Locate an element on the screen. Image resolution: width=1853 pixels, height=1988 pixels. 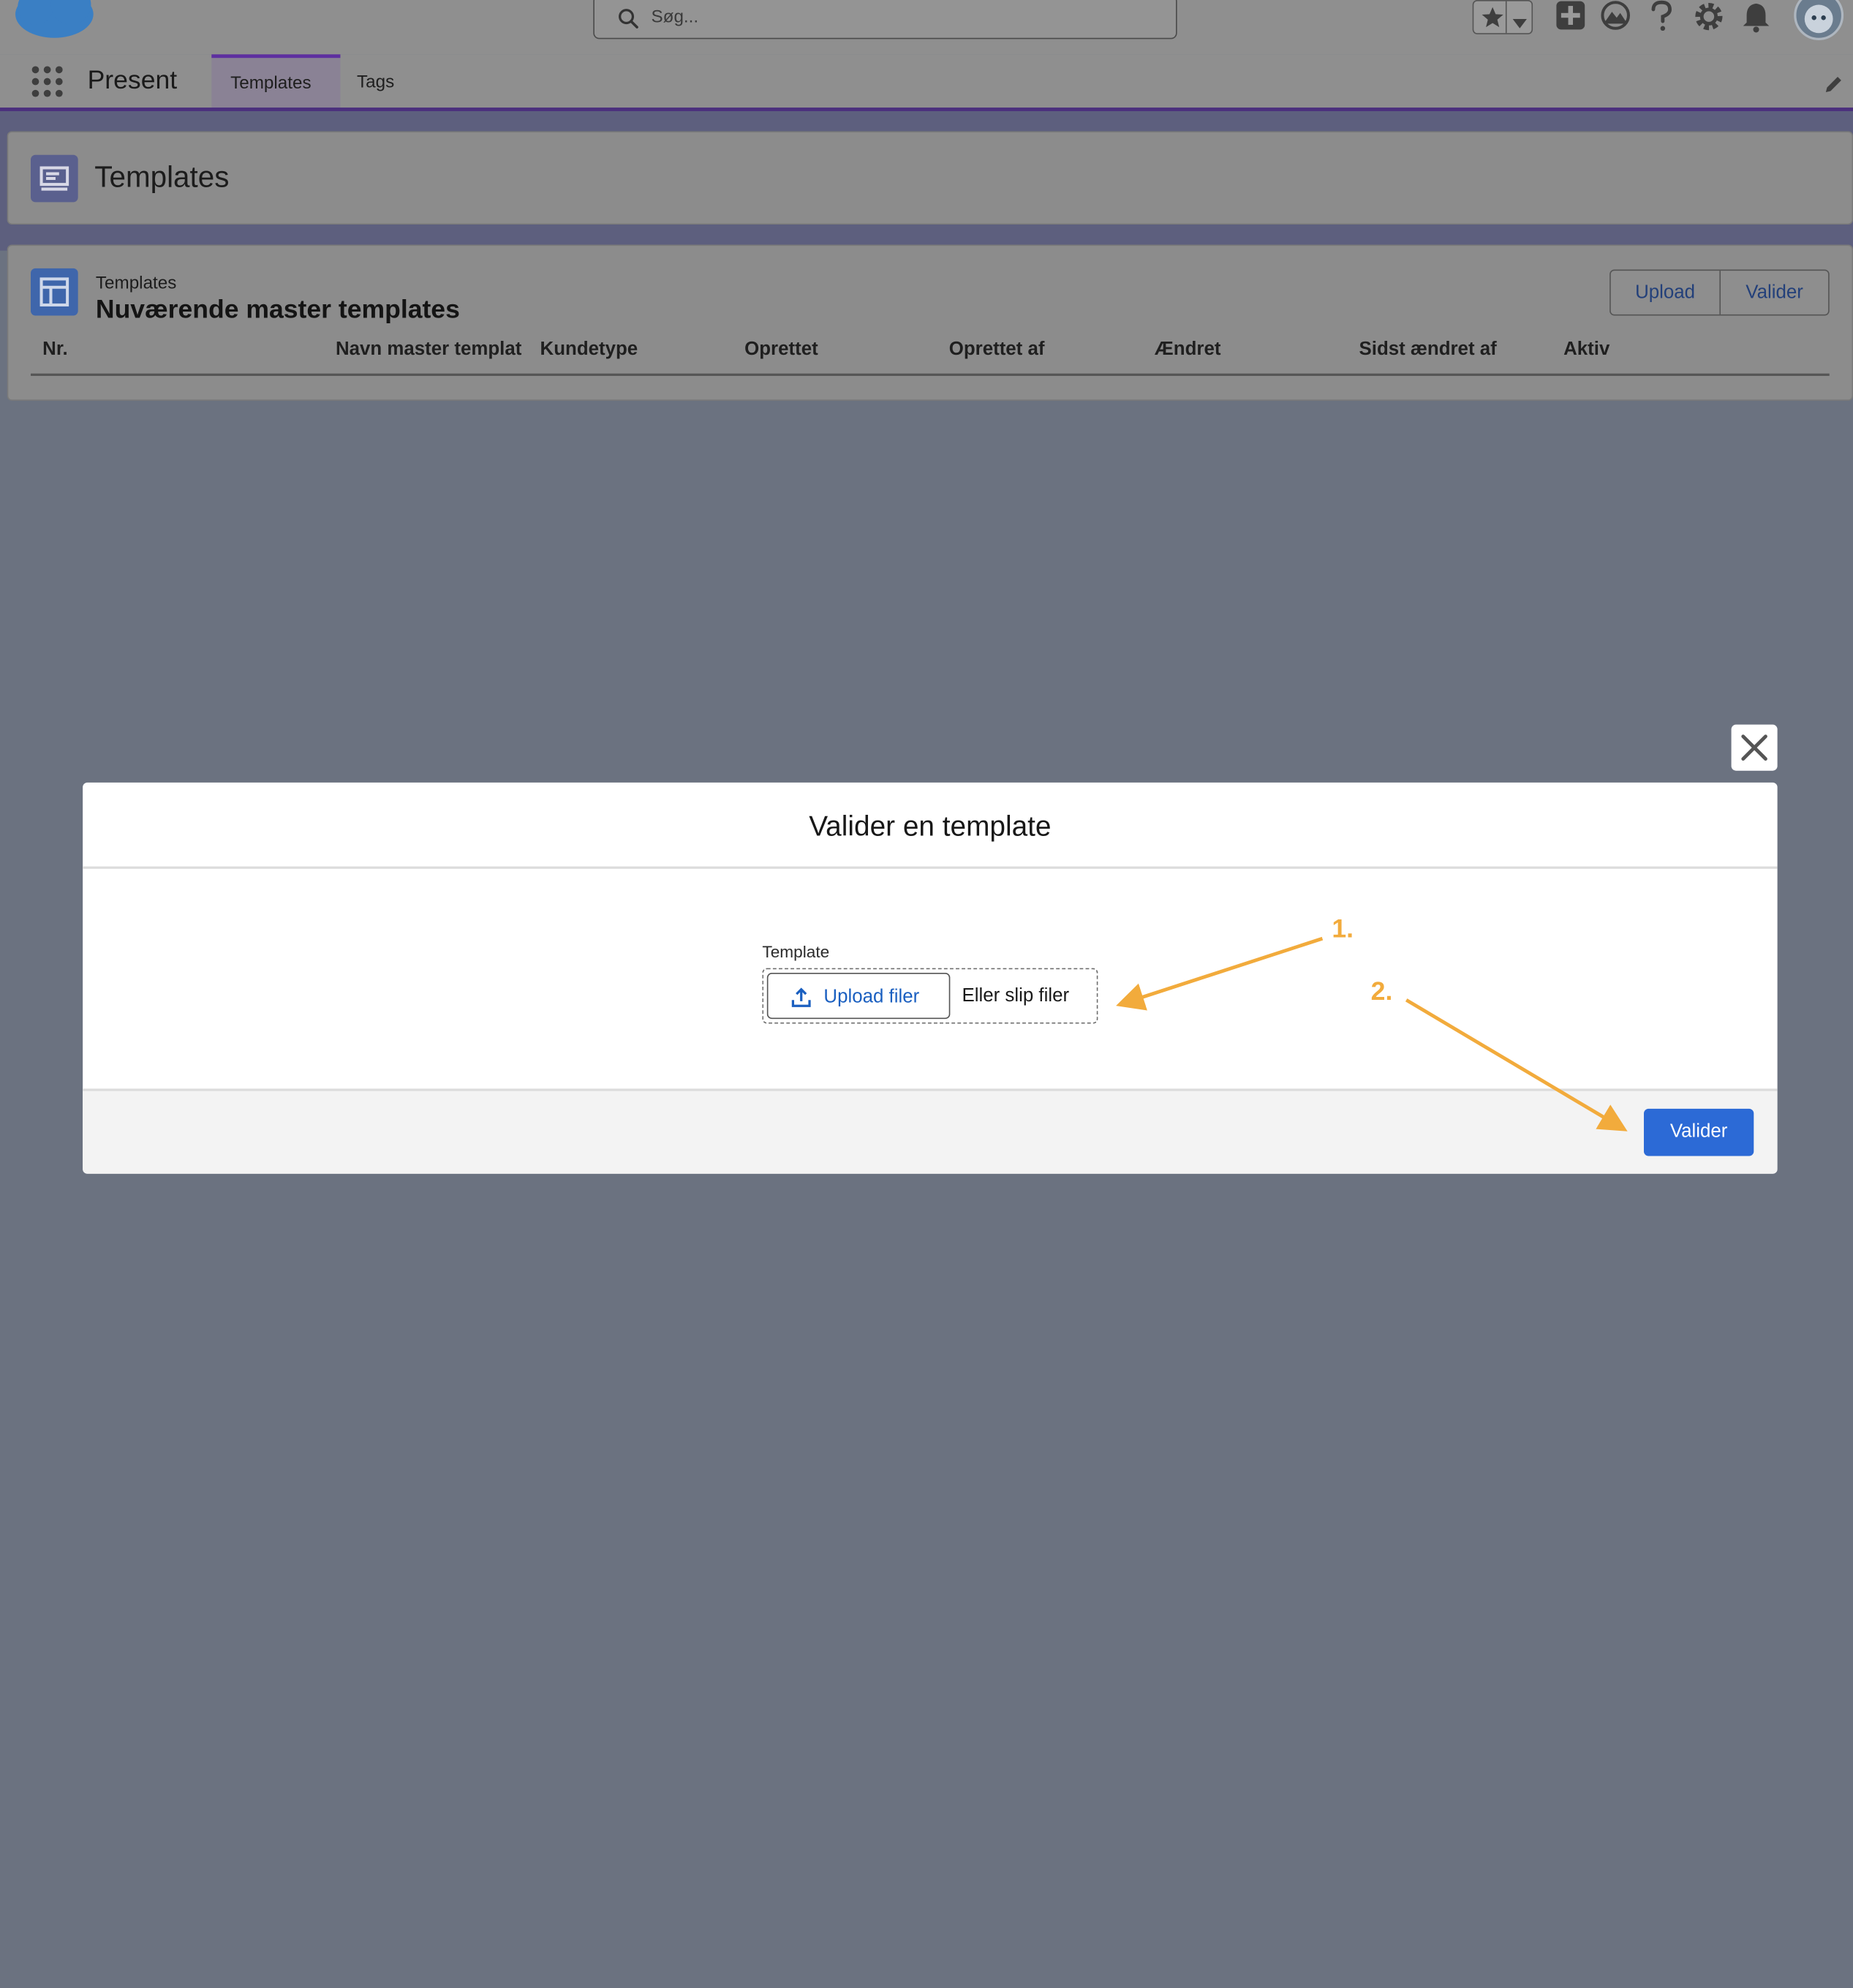
arrow-to-dropzone is located at coordinates (1220, 973).